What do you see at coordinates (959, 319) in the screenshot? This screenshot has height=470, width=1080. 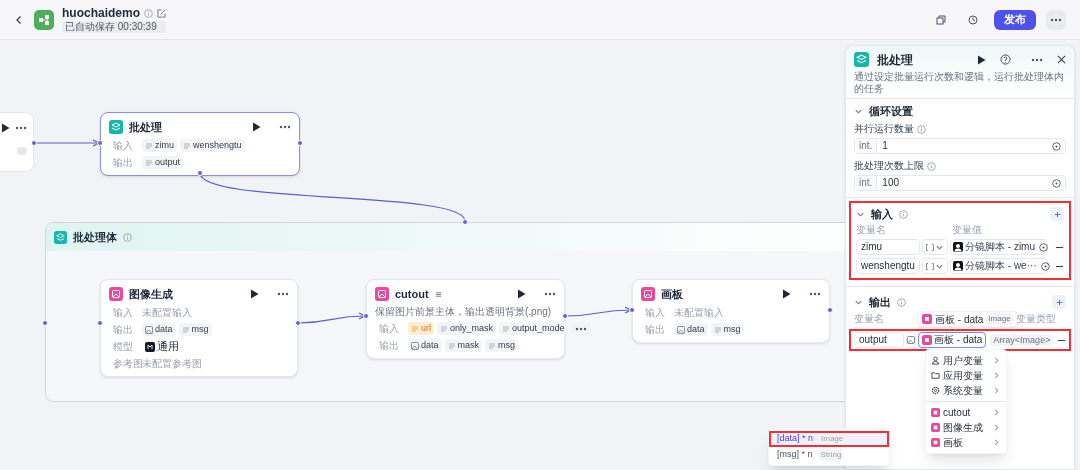 I see `tooltip-text: 画板 - data` at bounding box center [959, 319].